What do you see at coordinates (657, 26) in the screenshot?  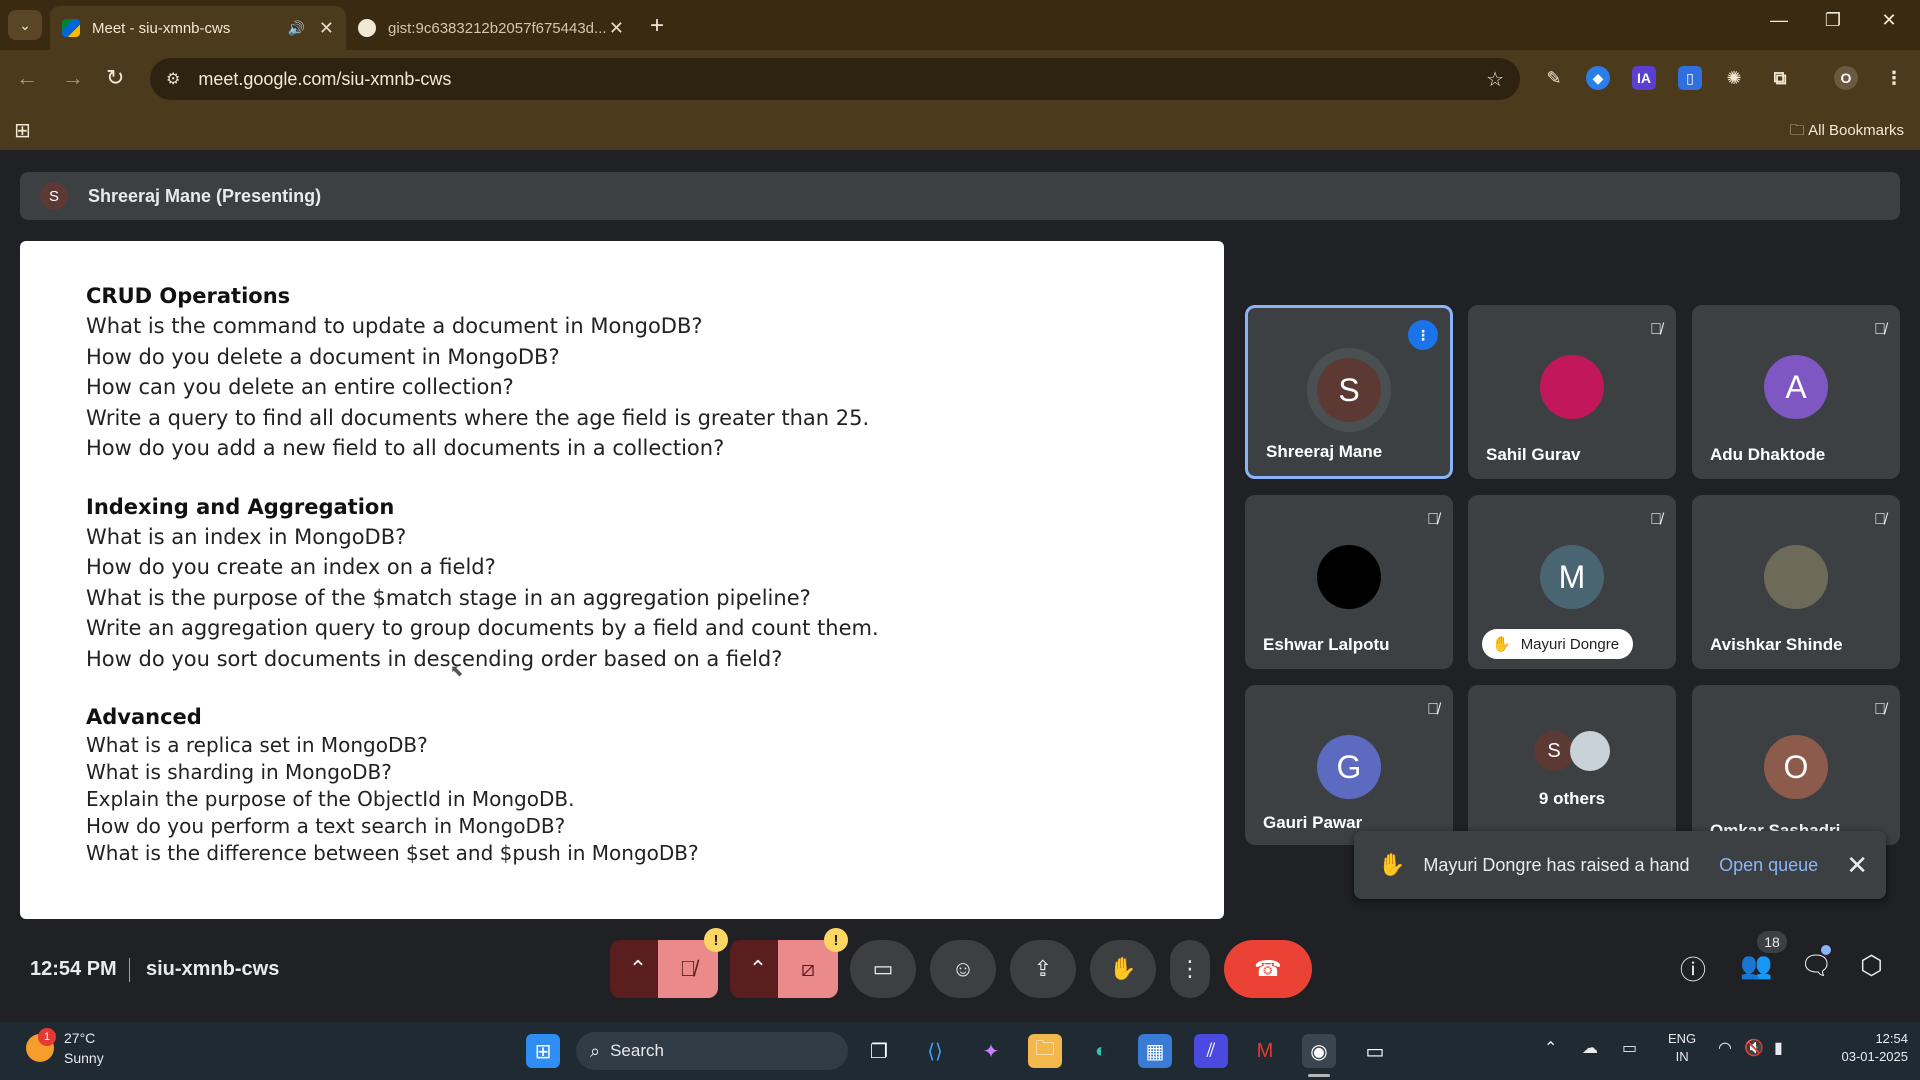 I see `new-tab-button: +` at bounding box center [657, 26].